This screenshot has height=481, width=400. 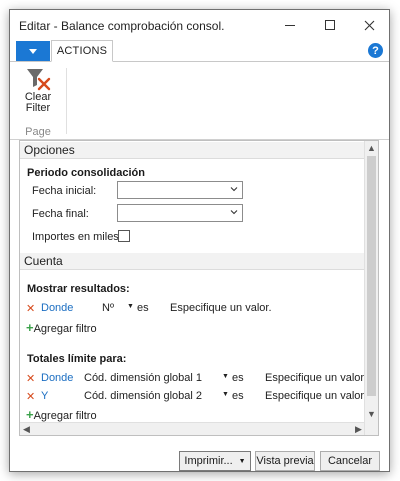 I want to click on group-title-totales: Totales límite para:, so click(x=77, y=359).